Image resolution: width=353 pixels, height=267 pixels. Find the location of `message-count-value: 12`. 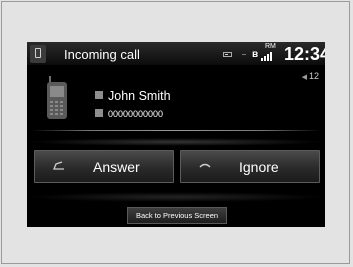

message-count-value: 12 is located at coordinates (313, 76).